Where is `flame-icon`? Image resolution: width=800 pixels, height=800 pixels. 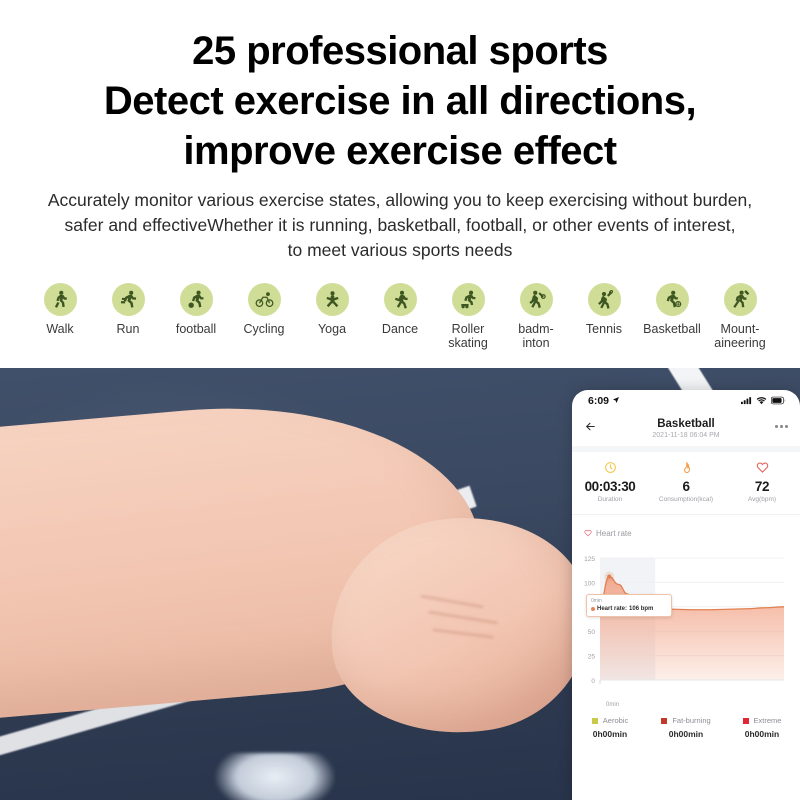
flame-icon is located at coordinates (686, 468).